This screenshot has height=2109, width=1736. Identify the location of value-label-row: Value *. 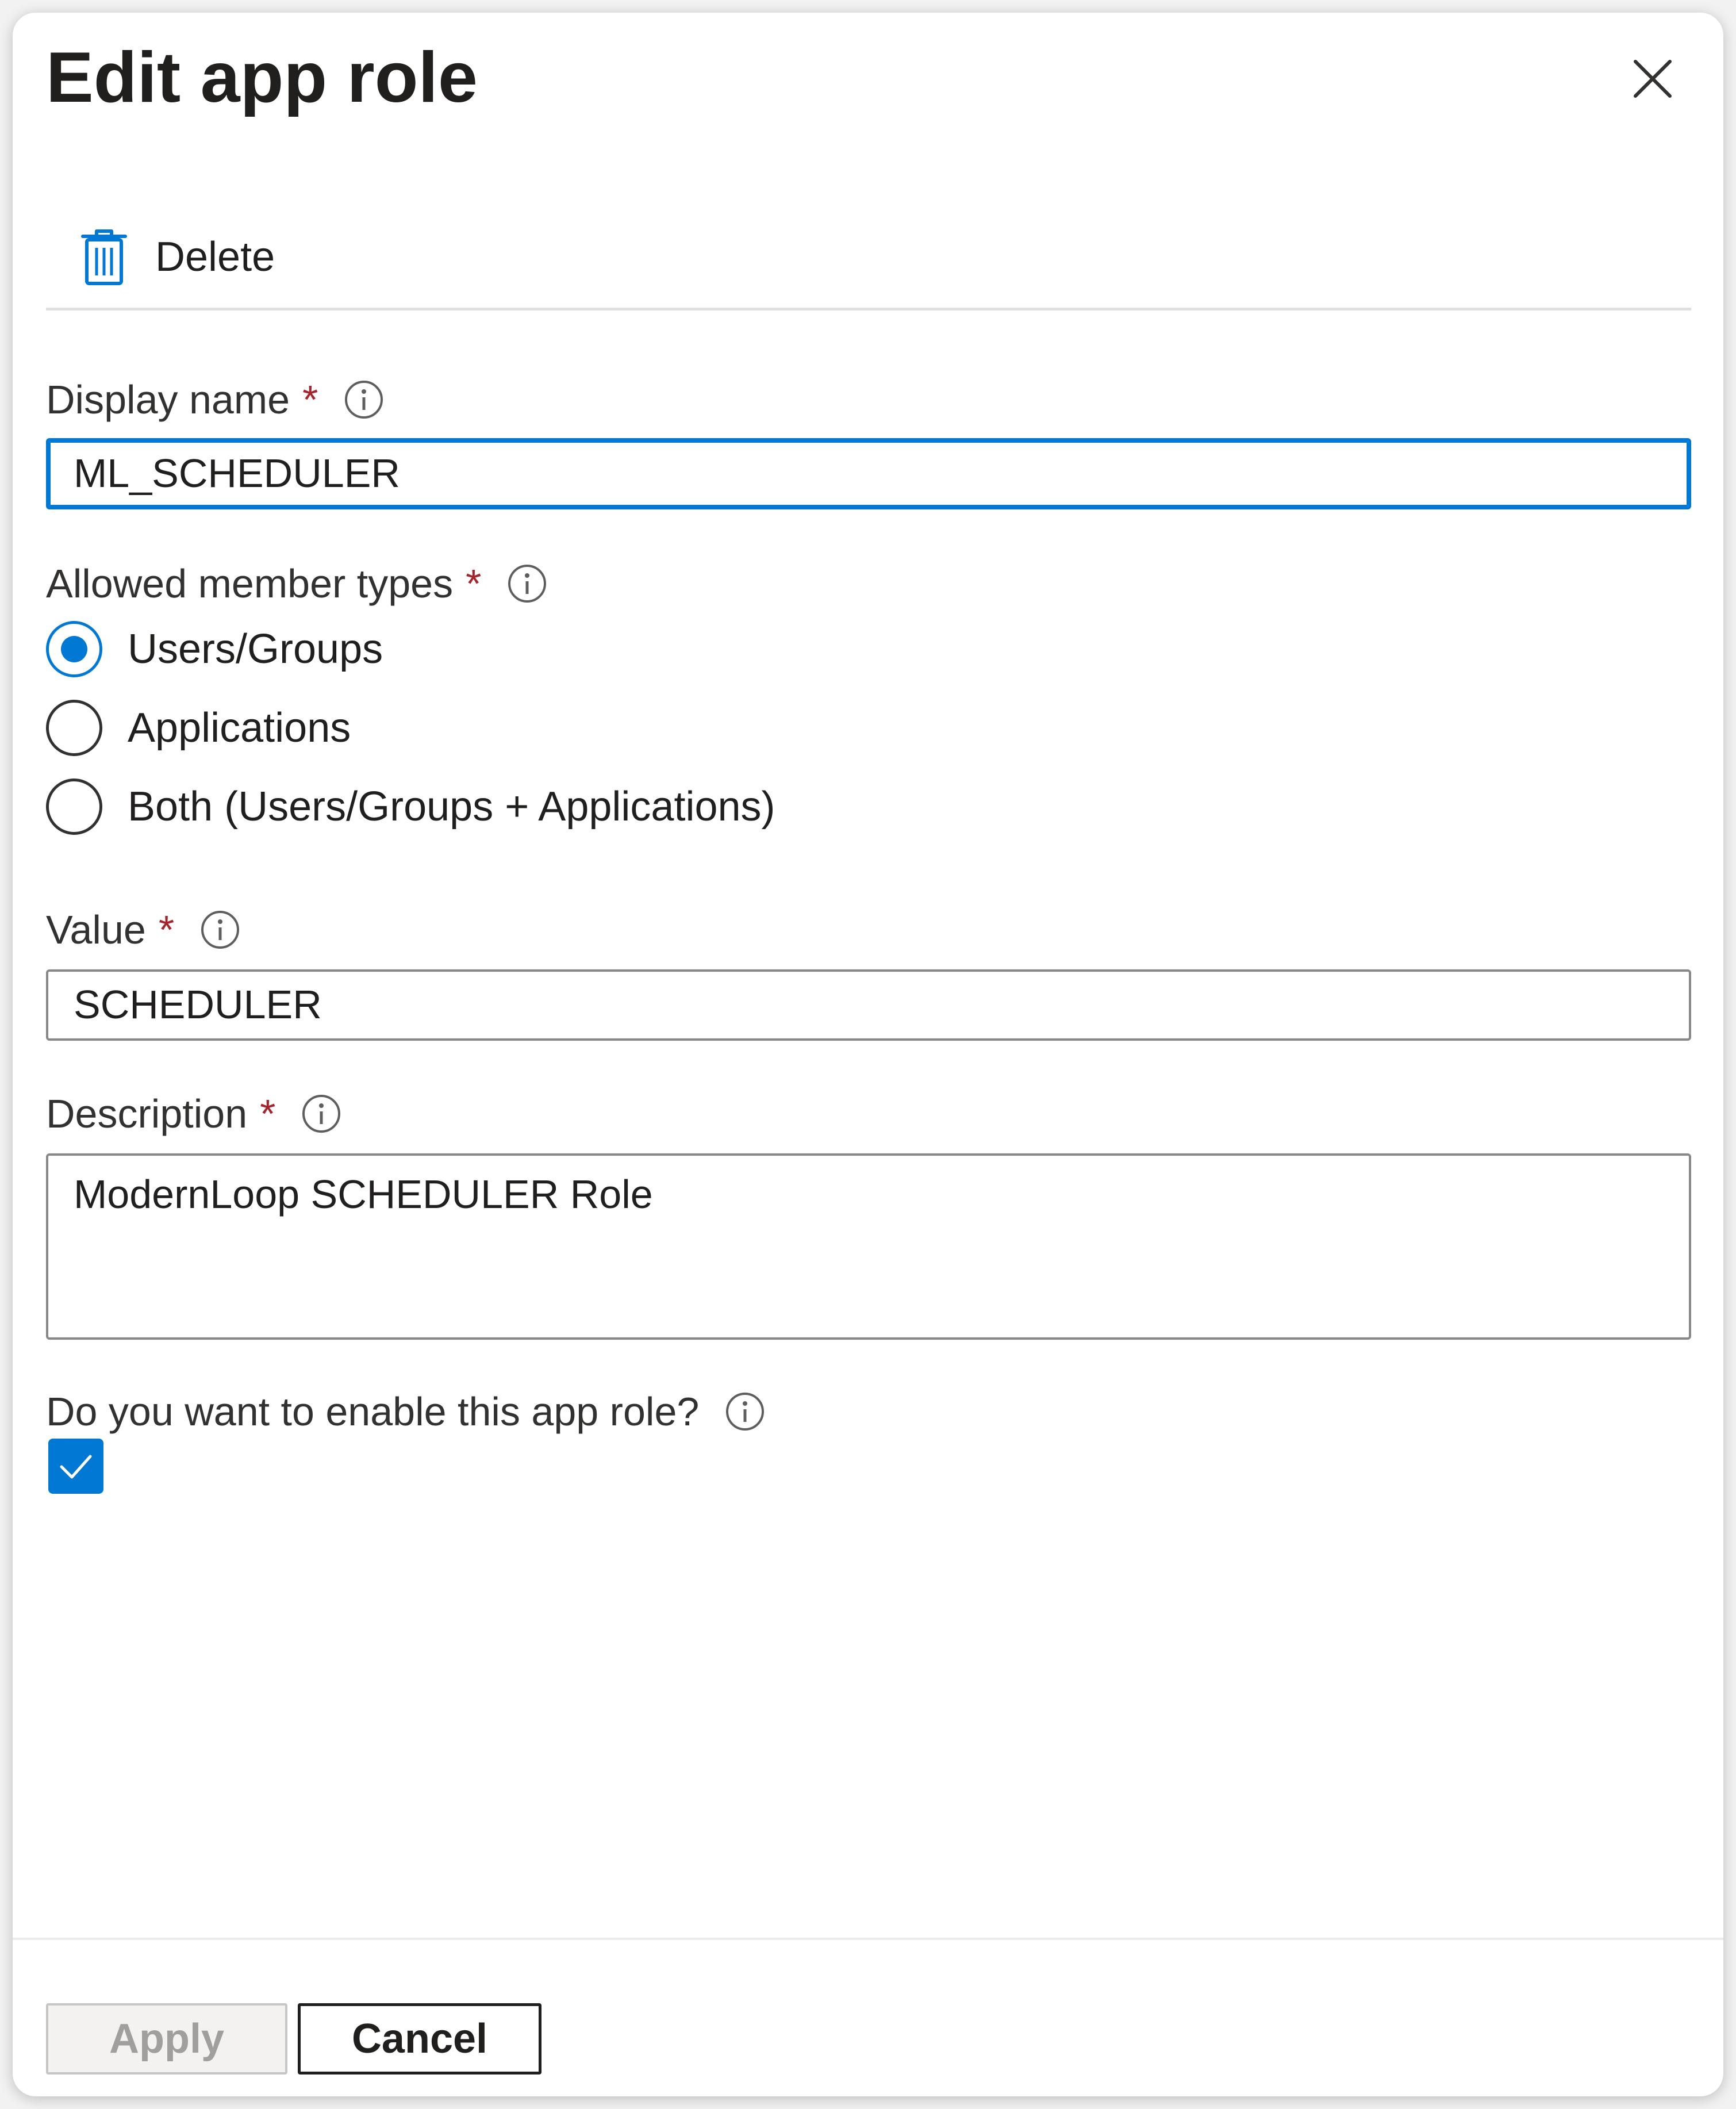
(143, 930).